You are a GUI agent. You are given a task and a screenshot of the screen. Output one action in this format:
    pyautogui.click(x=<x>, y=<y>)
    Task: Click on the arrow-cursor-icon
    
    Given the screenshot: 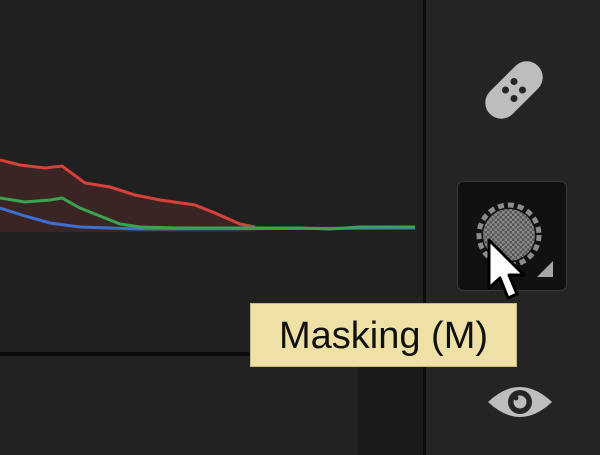 What is the action you would take?
    pyautogui.click(x=506, y=269)
    